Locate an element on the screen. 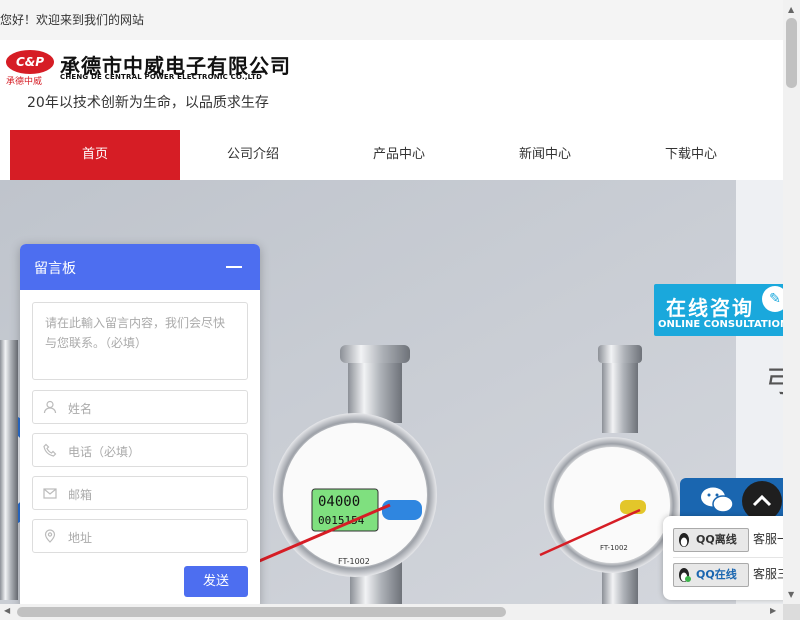 The height and width of the screenshot is (620, 800). location-icon is located at coordinates (50, 536).